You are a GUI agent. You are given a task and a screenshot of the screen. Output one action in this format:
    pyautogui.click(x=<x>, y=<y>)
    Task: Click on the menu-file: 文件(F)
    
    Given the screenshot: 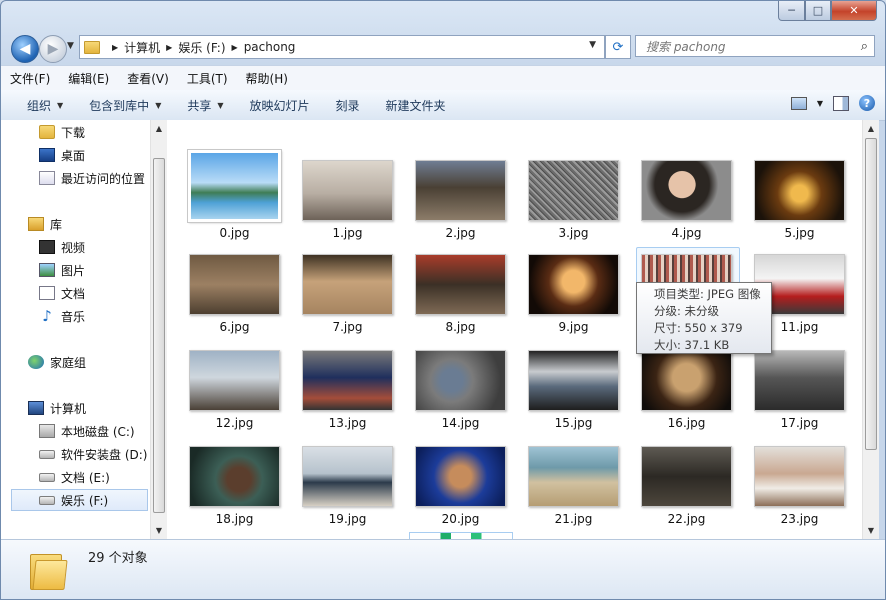 What is the action you would take?
    pyautogui.click(x=30, y=78)
    